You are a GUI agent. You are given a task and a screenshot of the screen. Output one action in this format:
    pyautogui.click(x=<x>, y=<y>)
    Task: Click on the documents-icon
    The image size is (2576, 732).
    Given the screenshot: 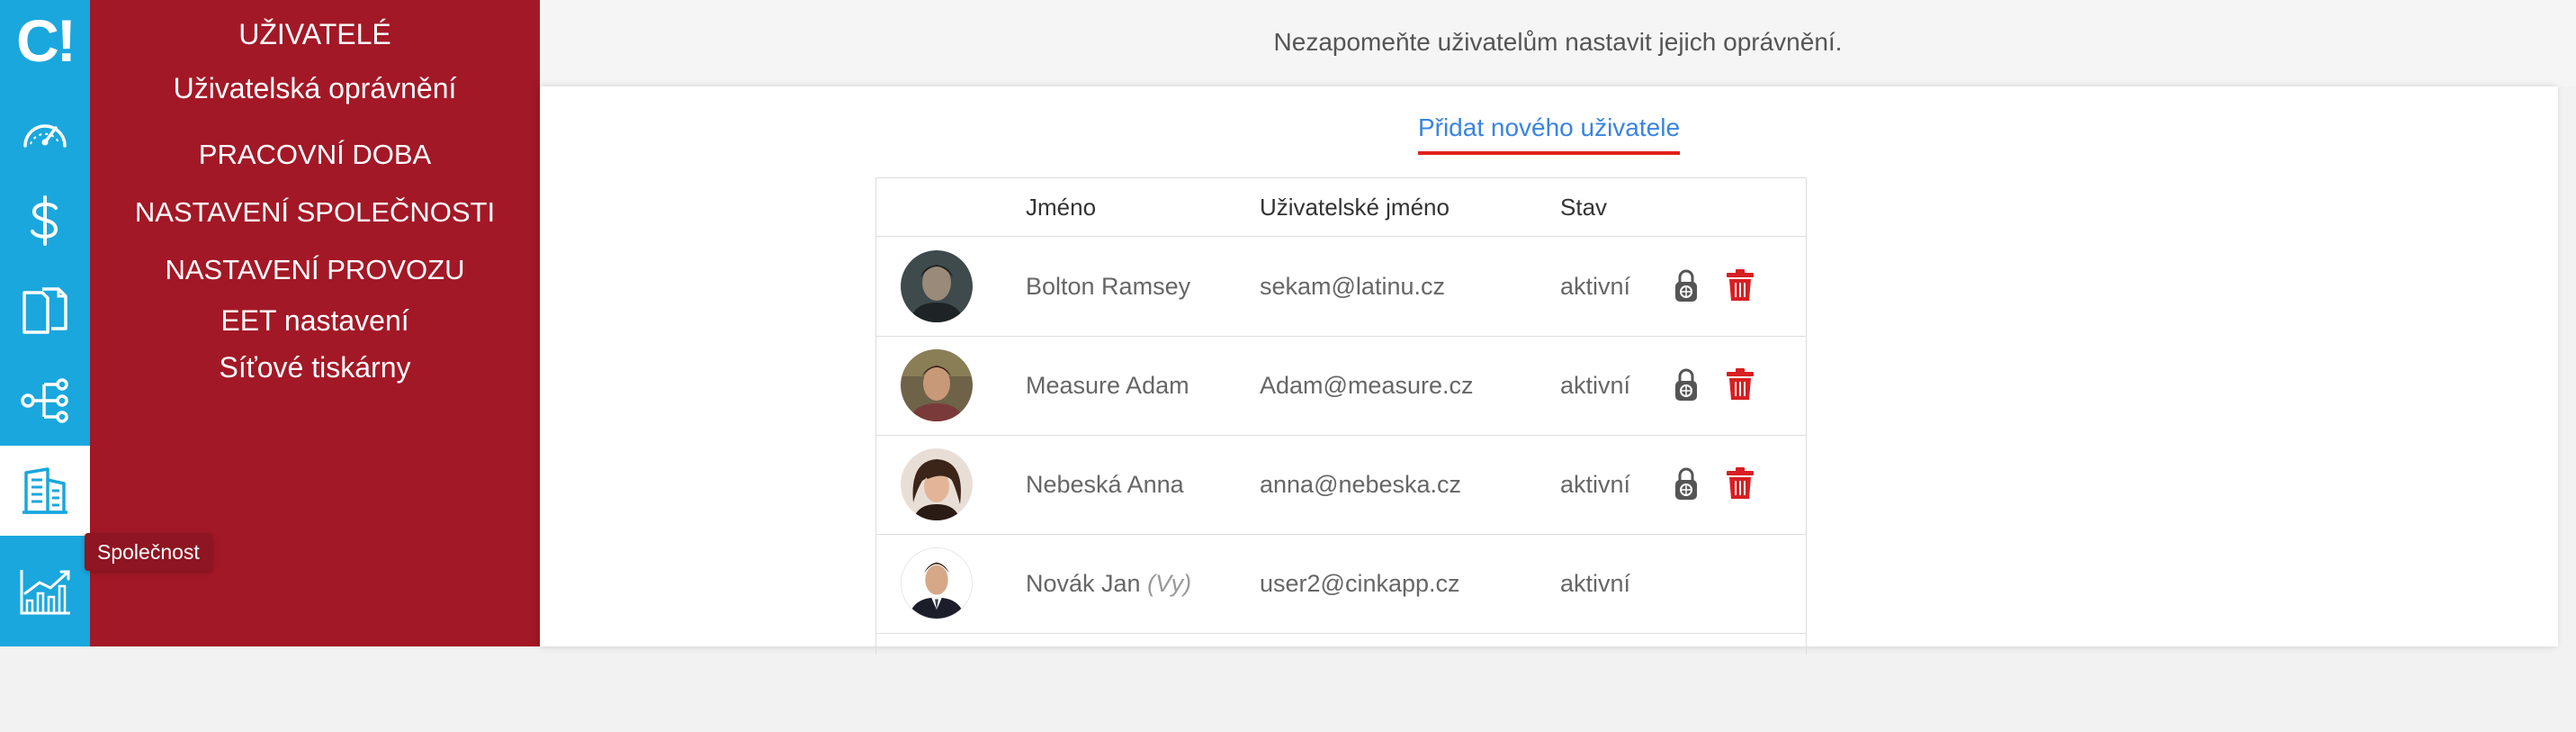 What is the action you would take?
    pyautogui.click(x=45, y=310)
    